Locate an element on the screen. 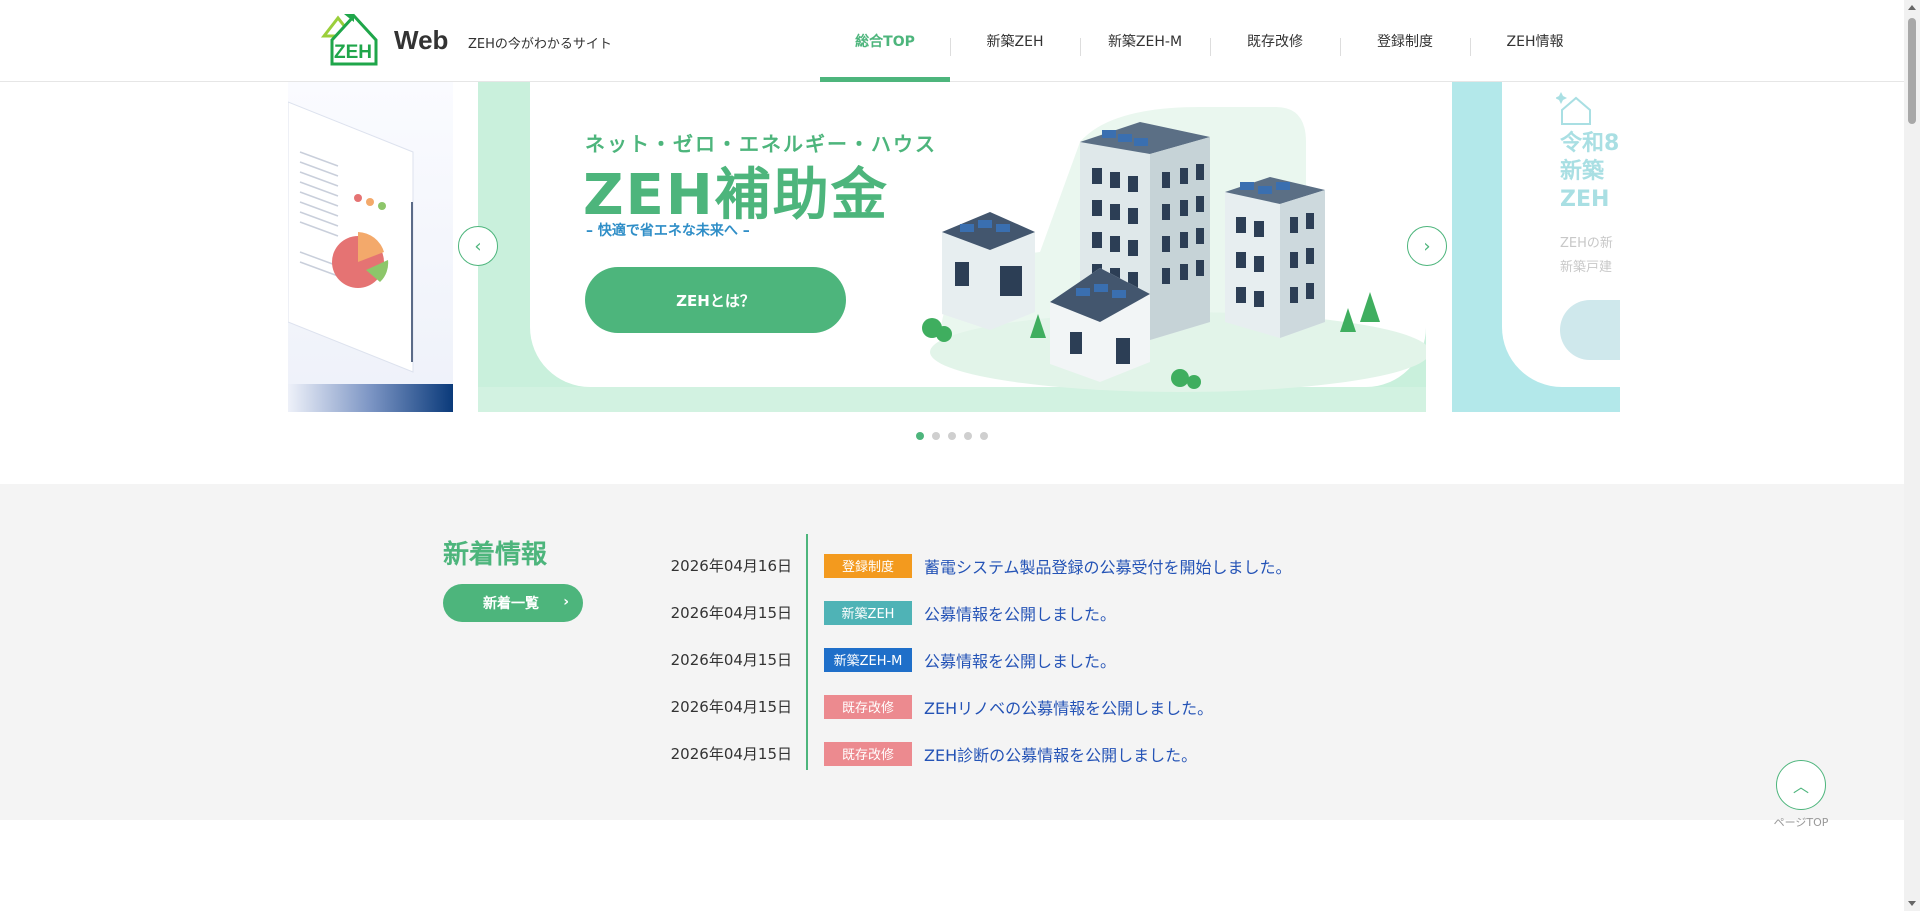 This screenshot has width=1920, height=911. news-link: ZEHリノベの公募情報を公開しました。 is located at coordinates (1068, 707).